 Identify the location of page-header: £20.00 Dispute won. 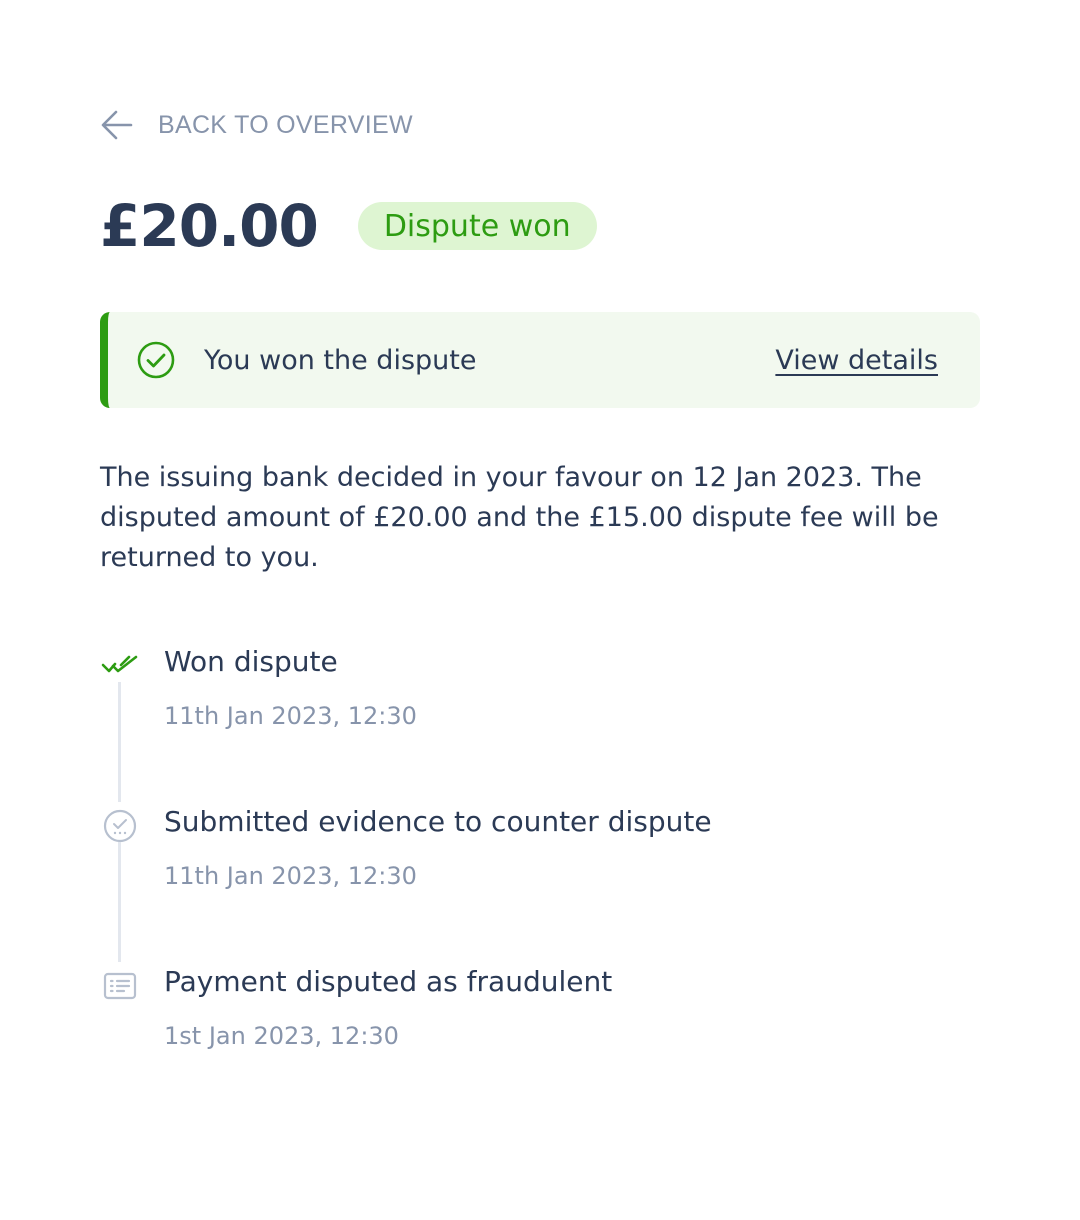
(348, 226).